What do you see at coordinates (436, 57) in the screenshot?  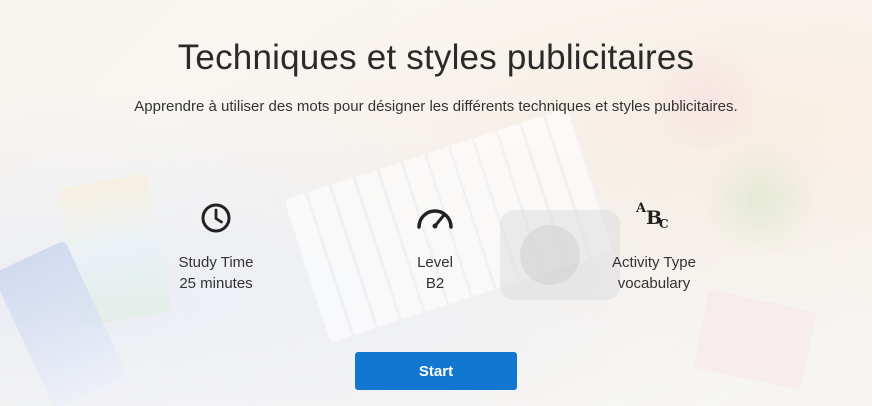 I see `page-title: Techniques et styles publicitaires` at bounding box center [436, 57].